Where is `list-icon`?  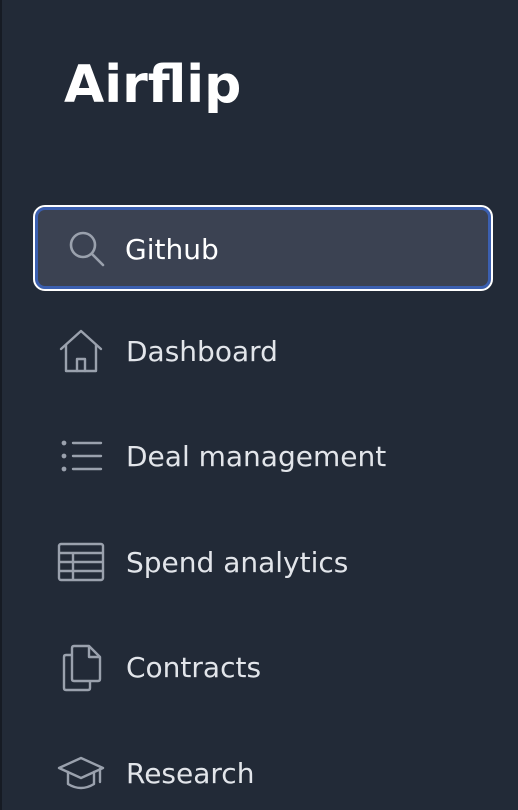 list-icon is located at coordinates (81, 456).